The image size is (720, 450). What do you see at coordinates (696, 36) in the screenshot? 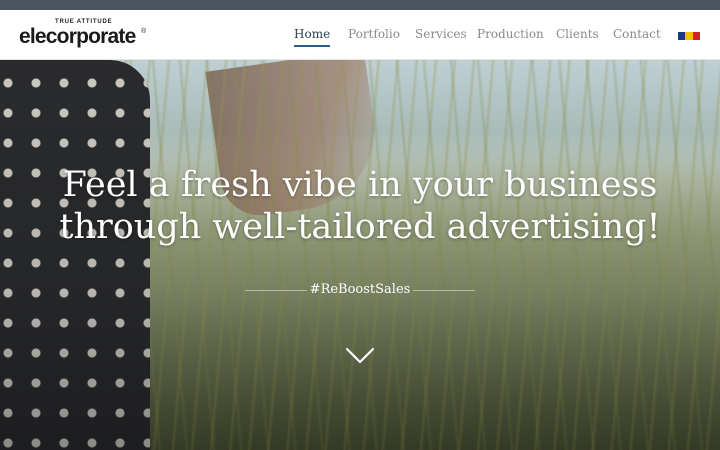
I see `flag-stripe-red` at bounding box center [696, 36].